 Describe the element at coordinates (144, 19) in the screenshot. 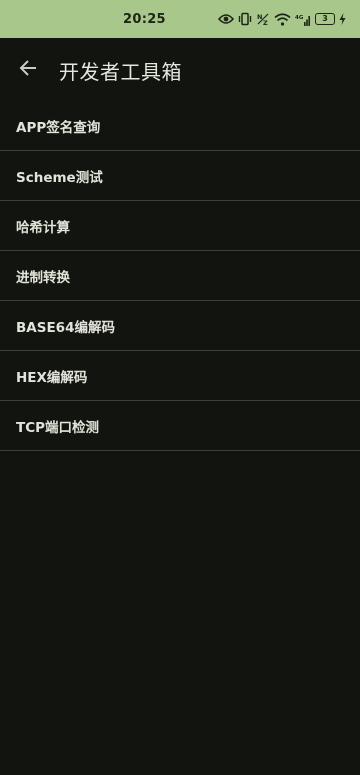

I see `status-time: 20:25` at that location.